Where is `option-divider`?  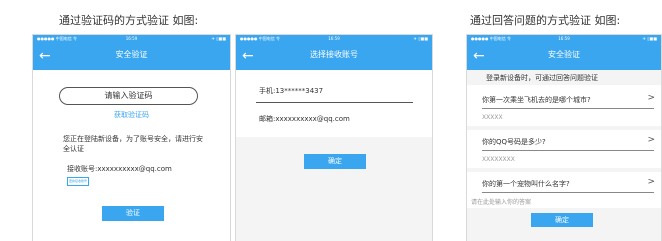
option-divider is located at coordinates (334, 102).